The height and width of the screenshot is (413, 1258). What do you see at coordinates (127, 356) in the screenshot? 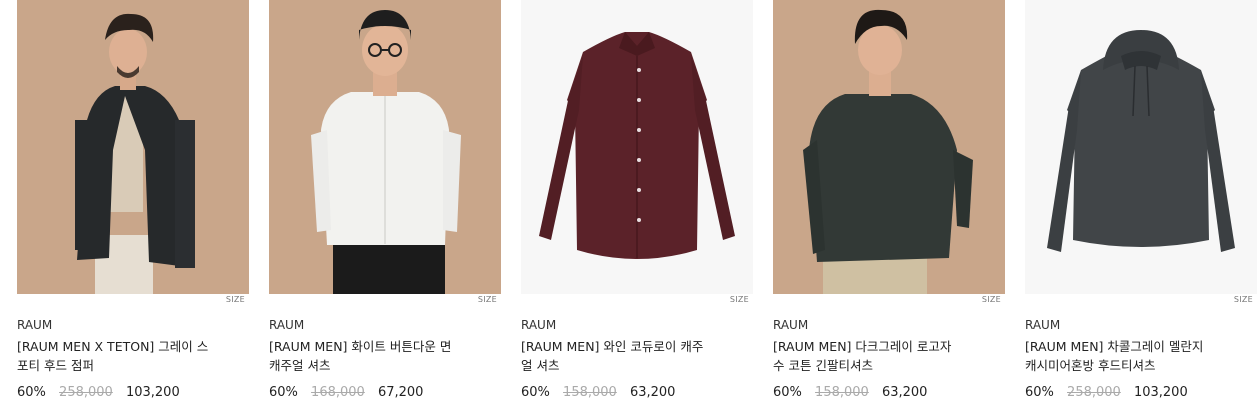
I see `product-name: [RAUM MEN X TETON] 그레이 스 포티 후드 점퍼` at bounding box center [127, 356].